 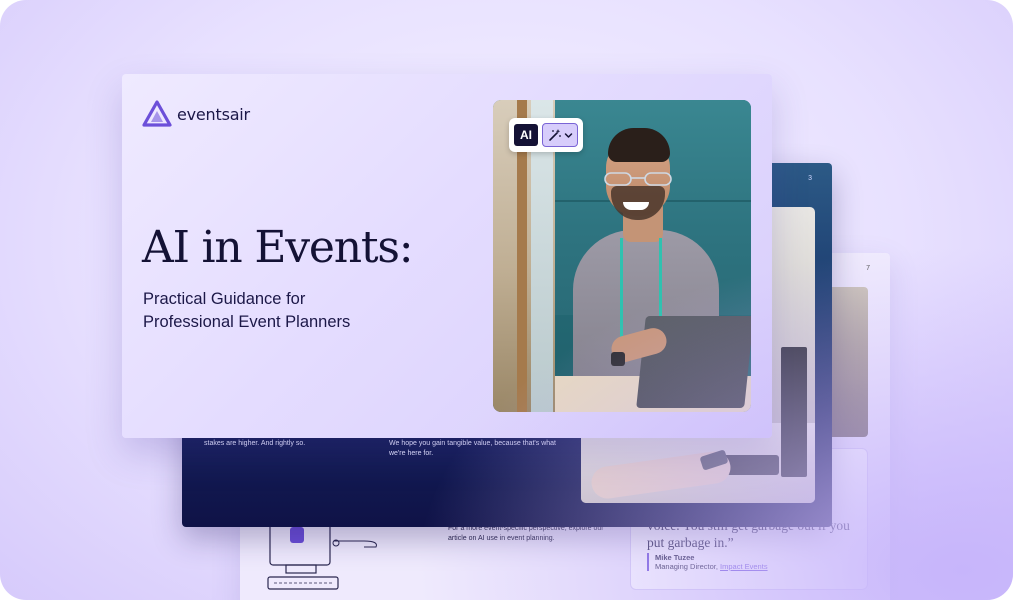 What do you see at coordinates (278, 247) in the screenshot?
I see `cover-title: AI in Events:` at bounding box center [278, 247].